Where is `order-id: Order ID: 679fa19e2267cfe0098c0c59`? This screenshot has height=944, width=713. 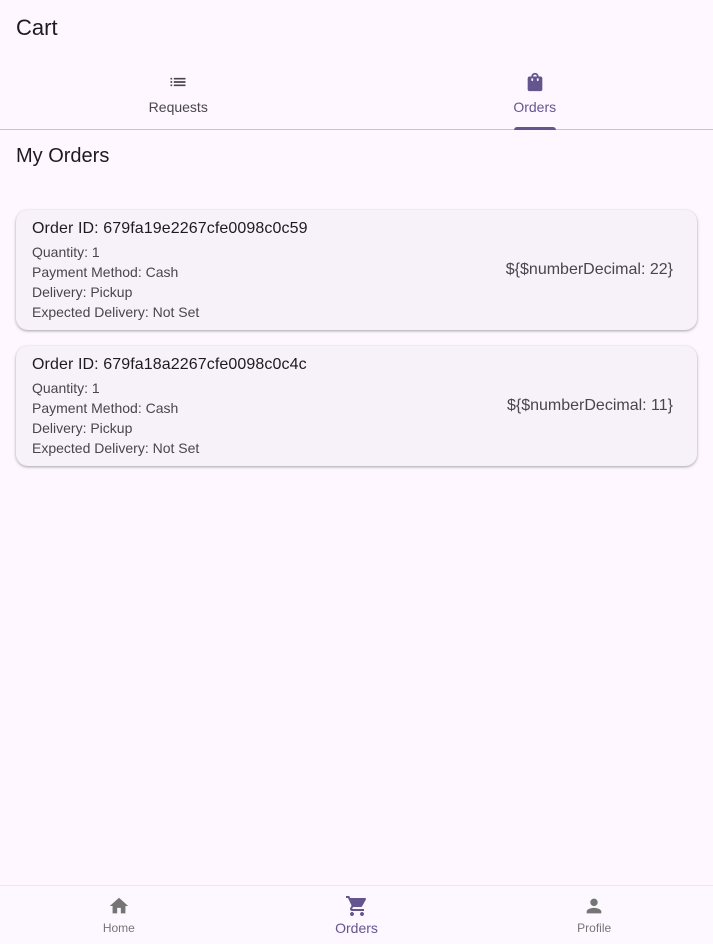 order-id: Order ID: 679fa19e2267cfe0098c0c59 is located at coordinates (170, 228).